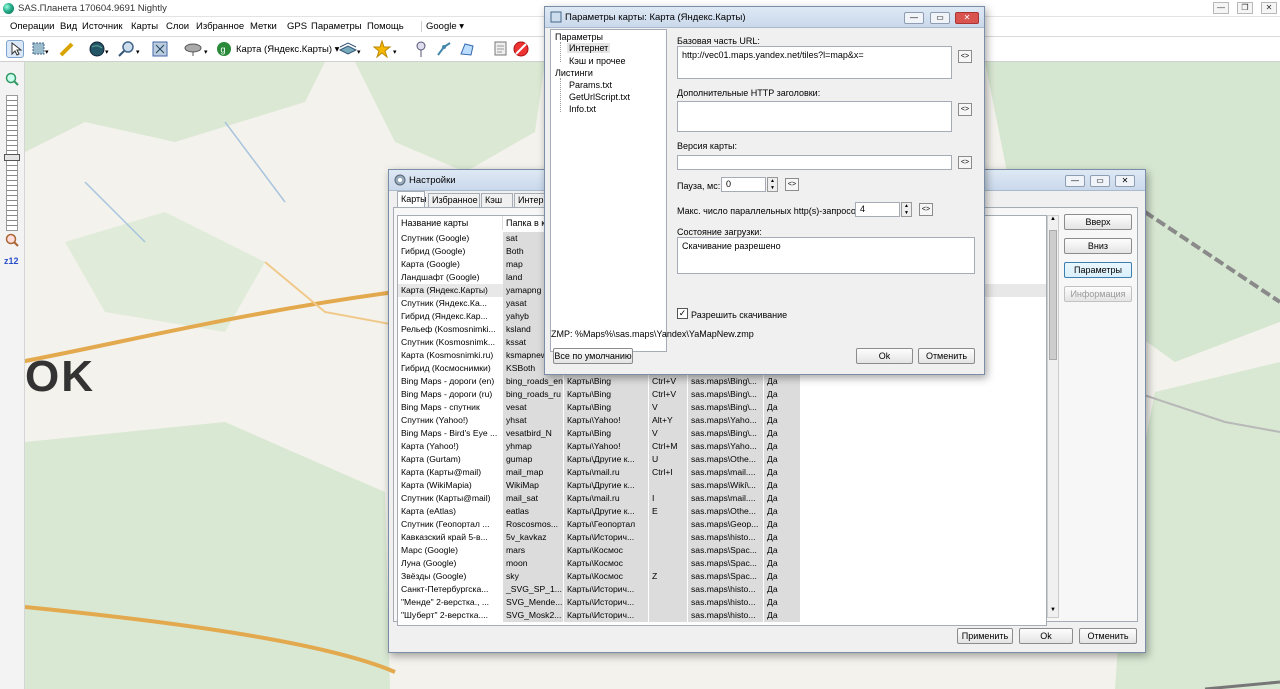 Image resolution: width=1280 pixels, height=689 pixels. Describe the element at coordinates (177, 26) in the screenshot. I see `menu-layers: Слои` at that location.